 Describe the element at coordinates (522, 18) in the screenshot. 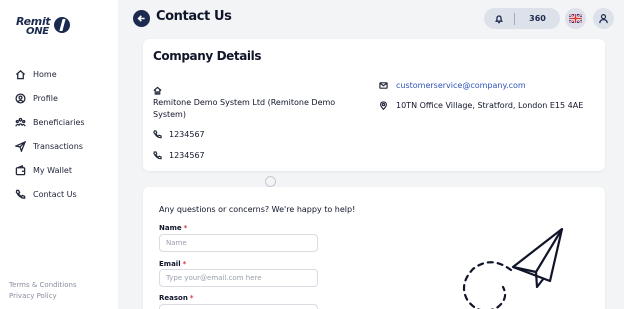

I see `notification-points-pill: 360` at that location.